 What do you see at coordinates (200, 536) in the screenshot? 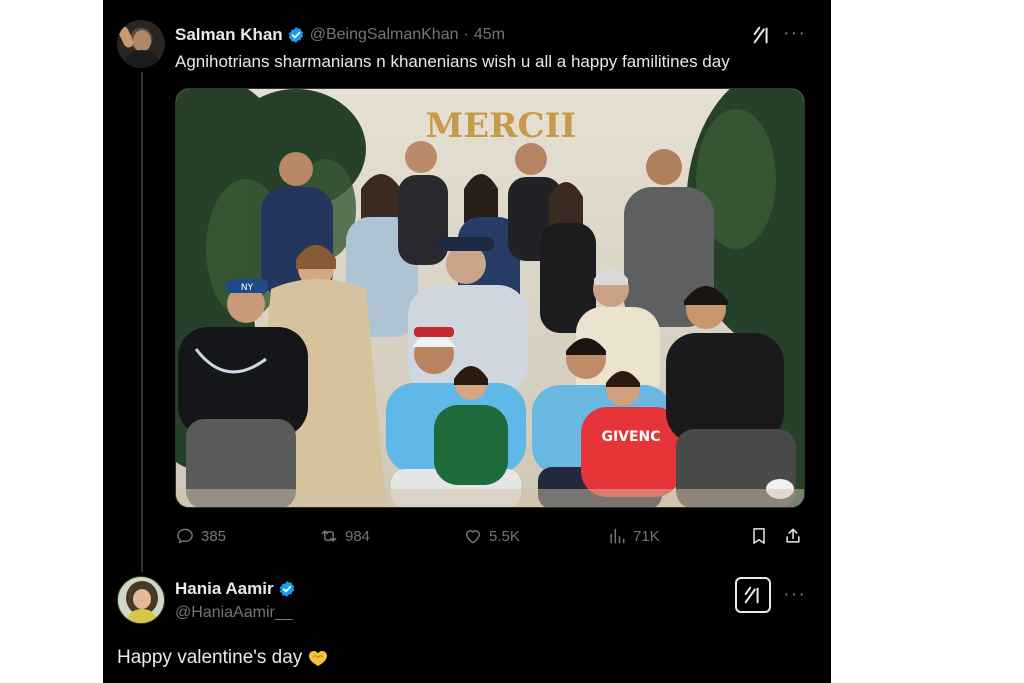
I see `reply-button: 385` at bounding box center [200, 536].